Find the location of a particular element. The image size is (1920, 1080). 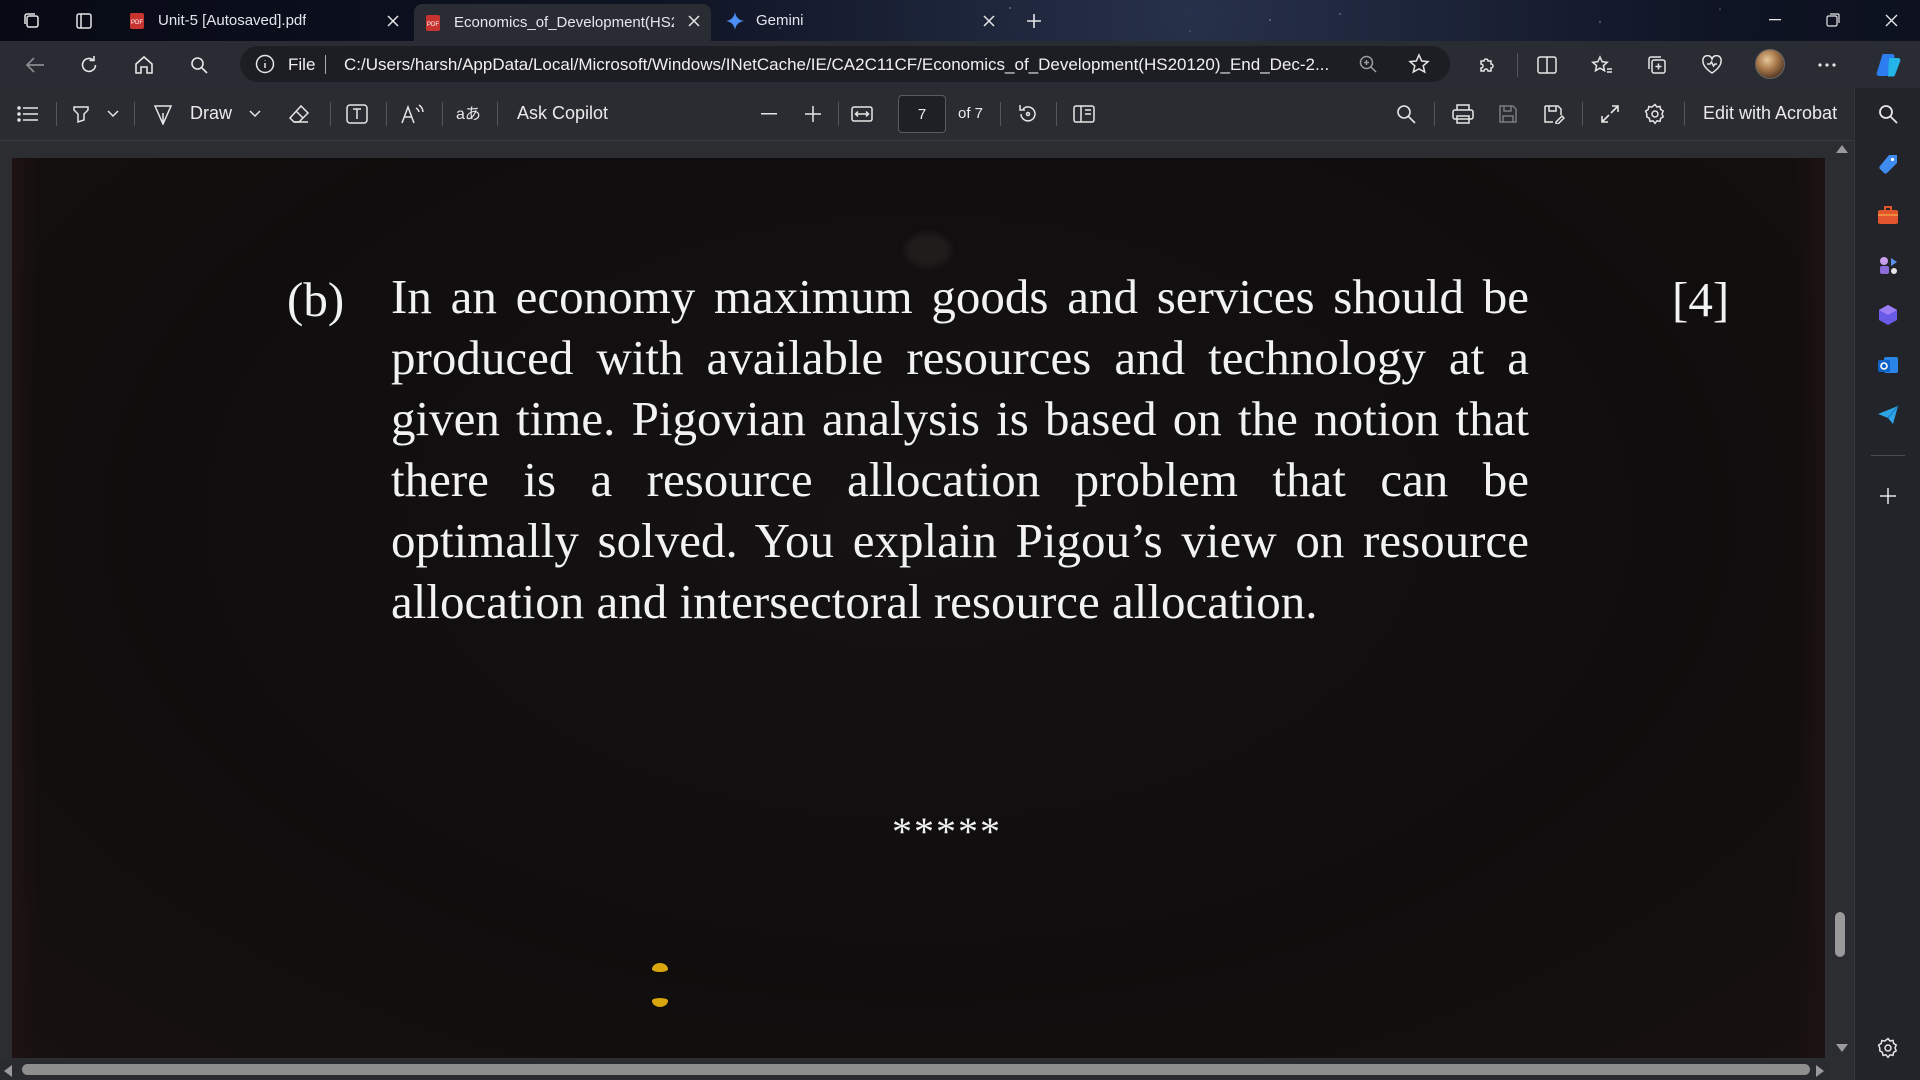

back-arrow-icon is located at coordinates (35, 65).